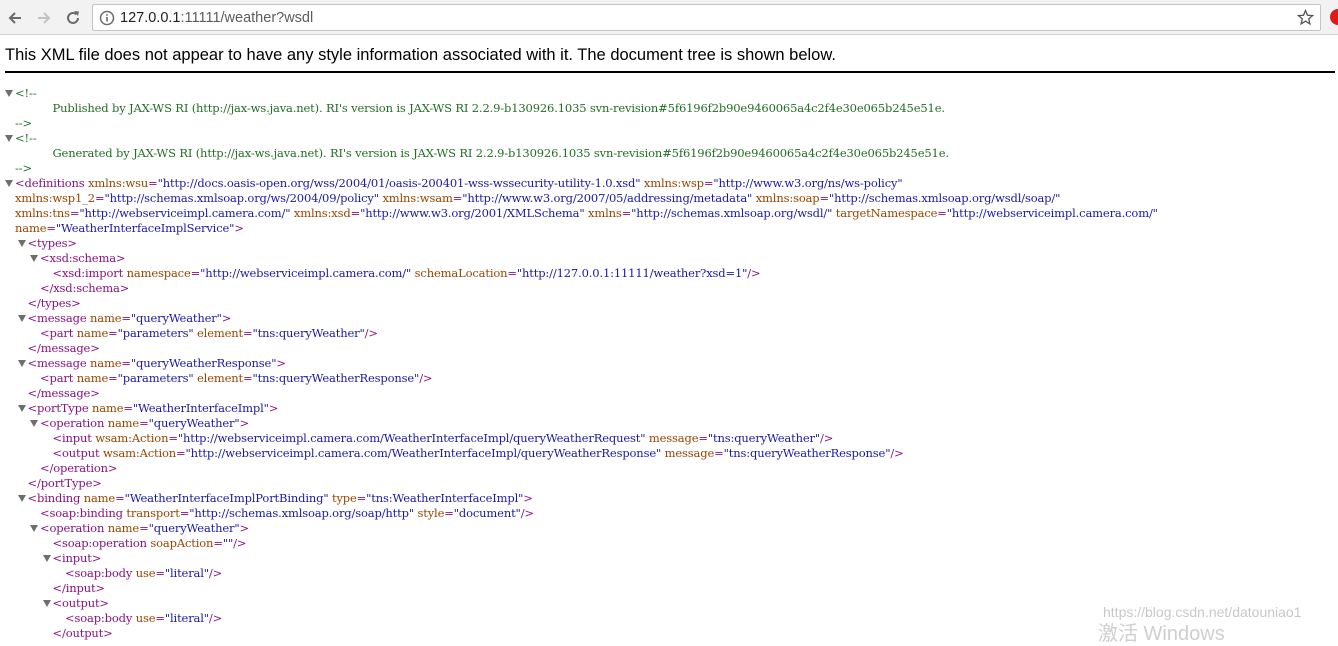 This screenshot has height=646, width=1338. I want to click on xml-tree-line: <soap:body use="literal"/>, so click(143, 618).